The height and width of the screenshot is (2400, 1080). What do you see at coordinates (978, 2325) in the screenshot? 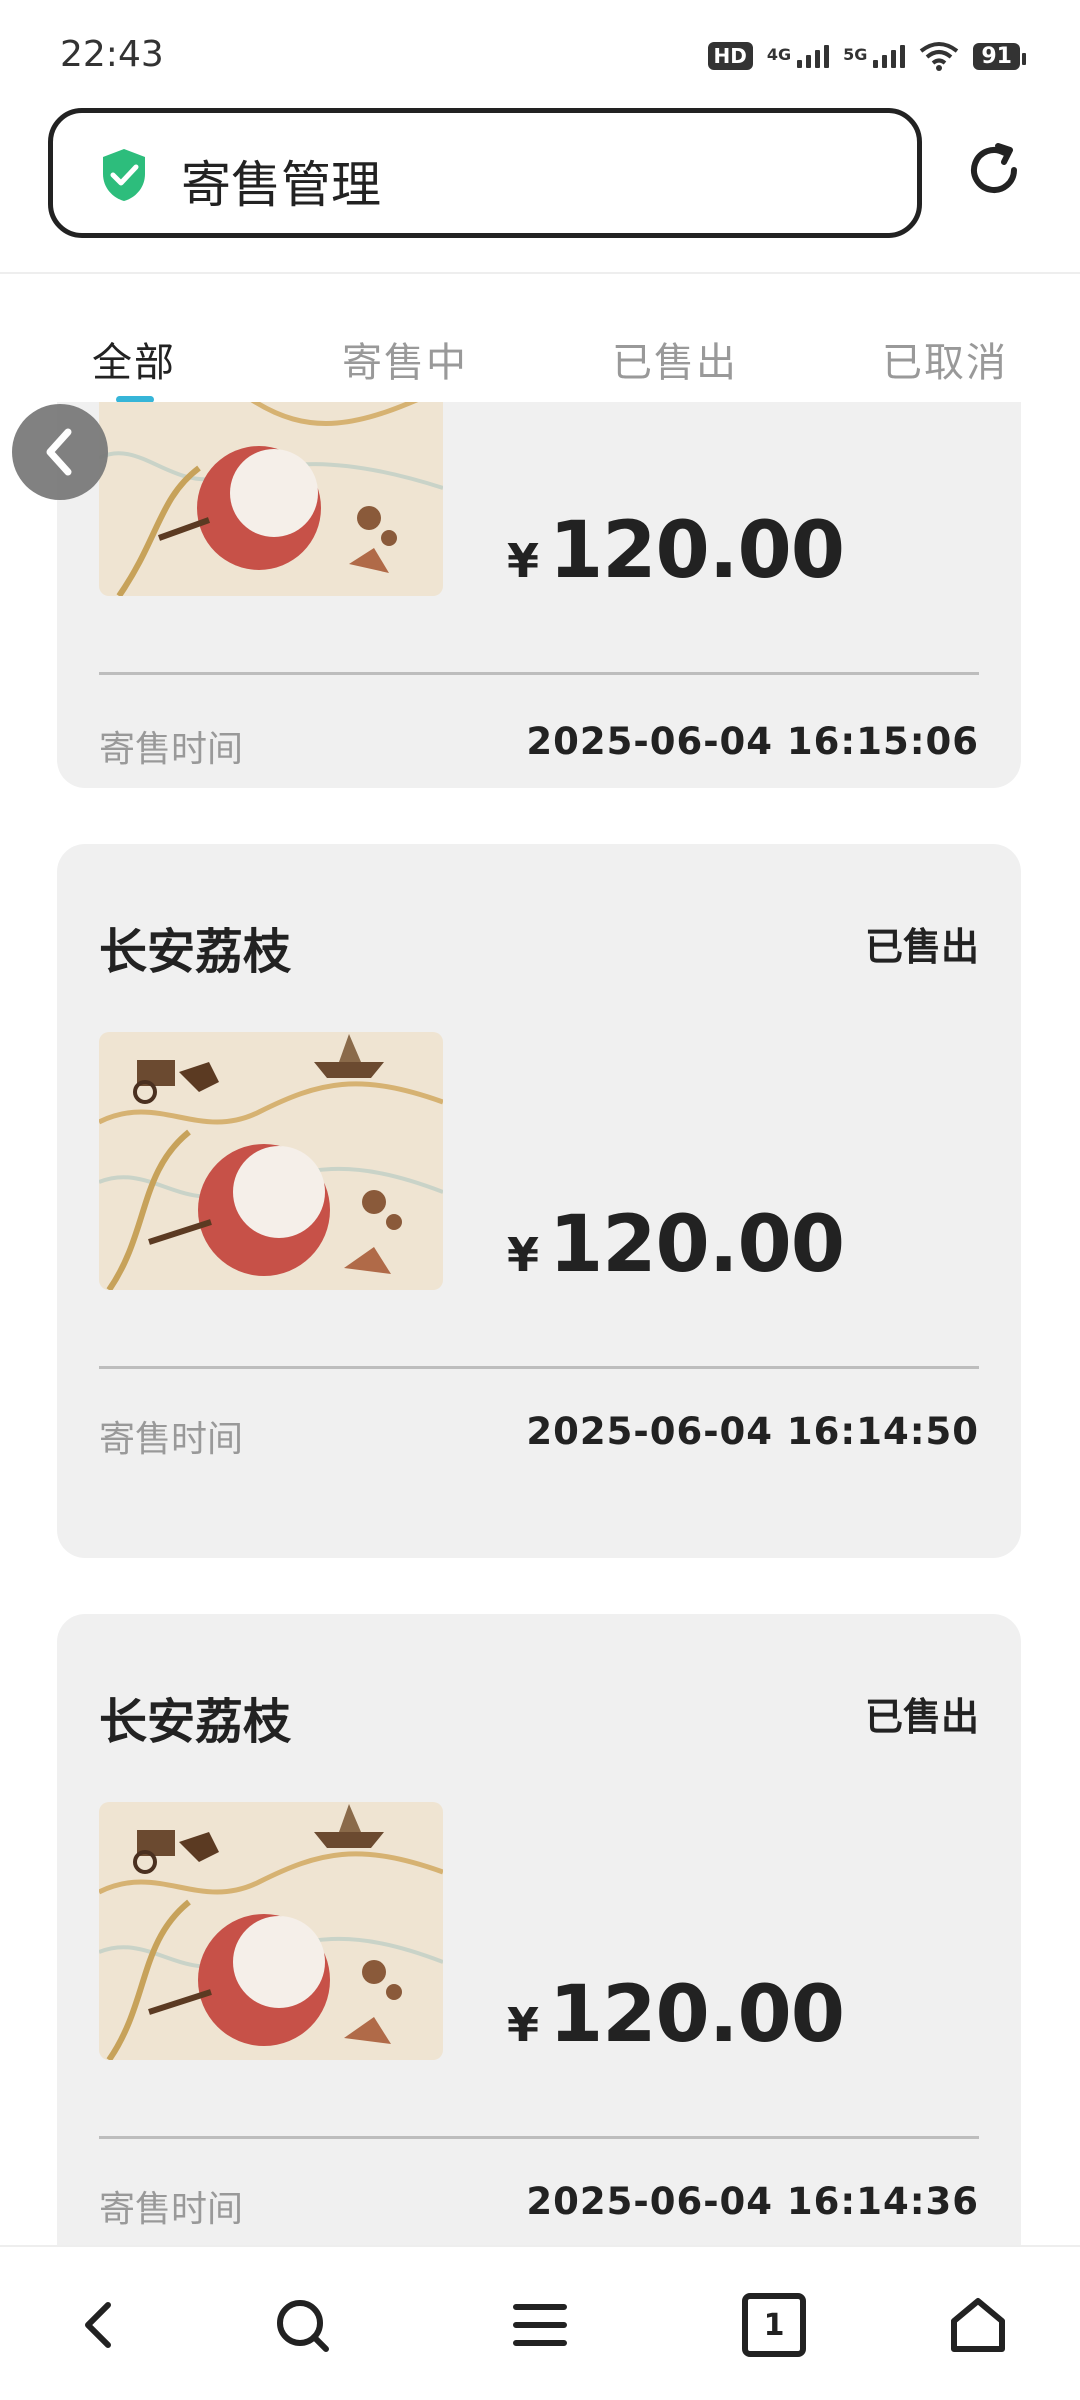
I see `home-icon` at bounding box center [978, 2325].